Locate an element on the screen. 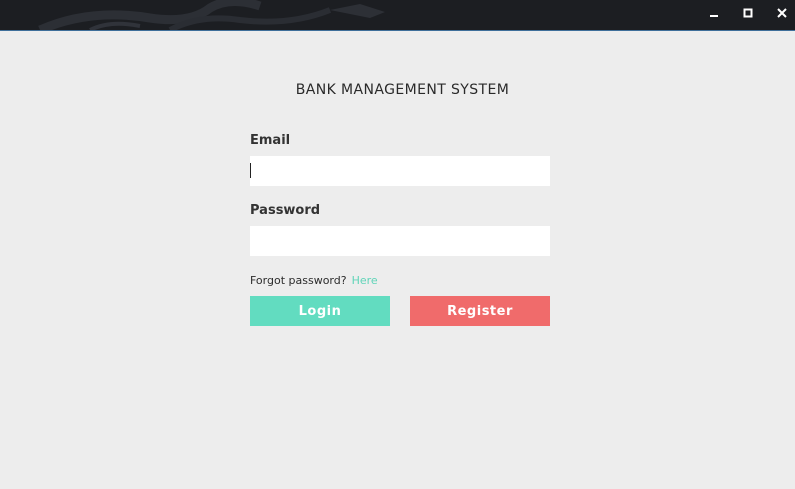 This screenshot has width=795, height=489. close-icon is located at coordinates (782, 13).